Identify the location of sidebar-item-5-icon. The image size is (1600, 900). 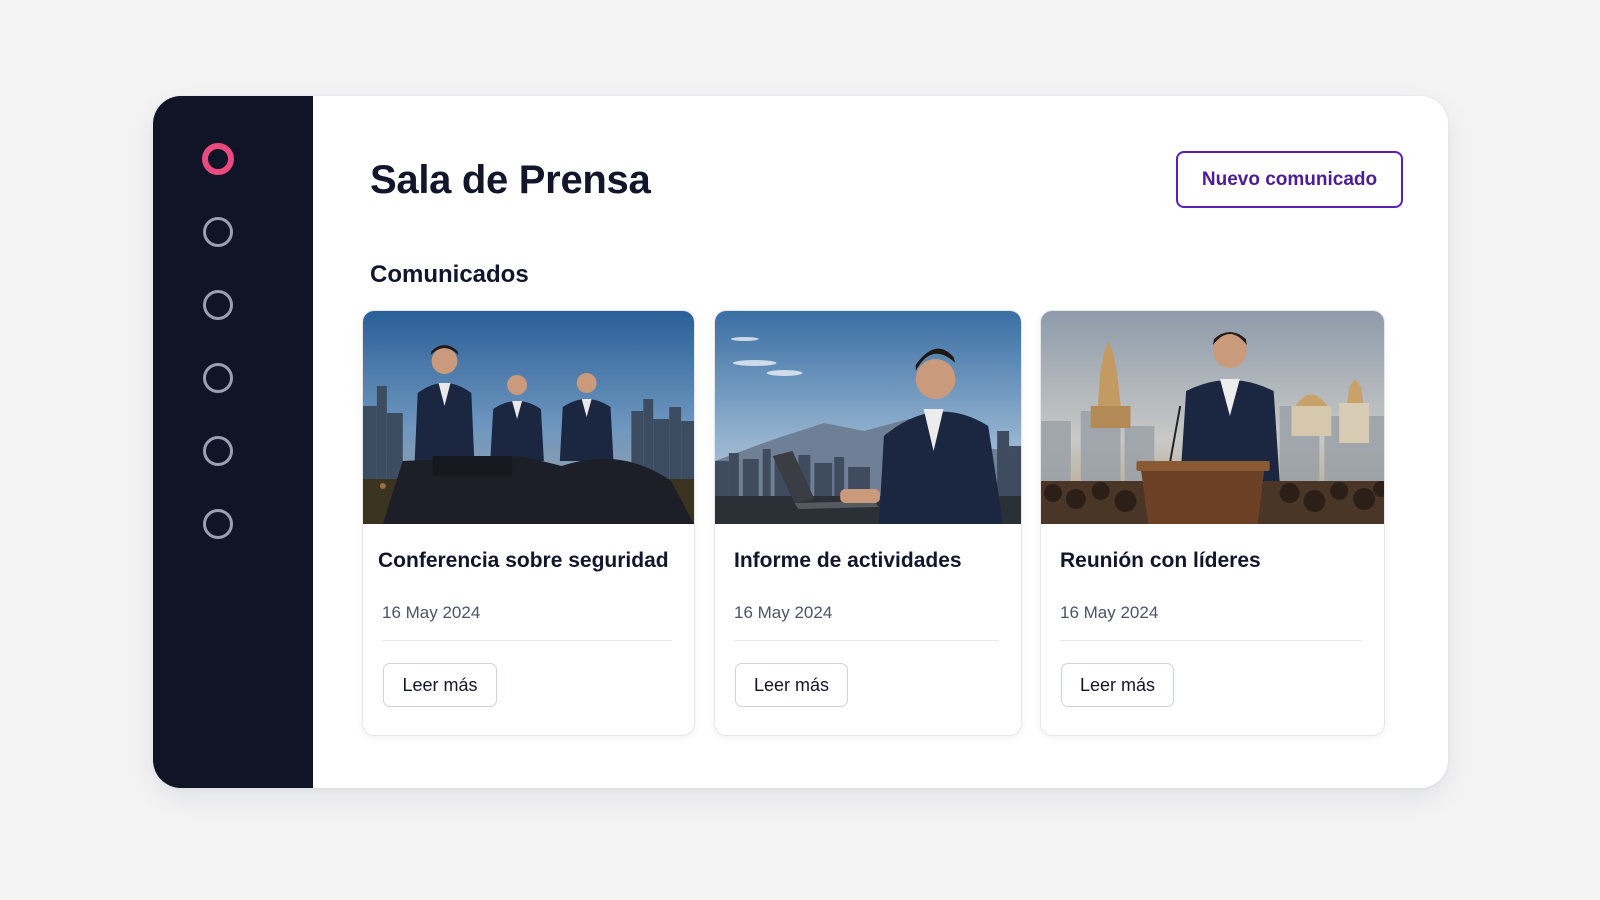
(218, 451).